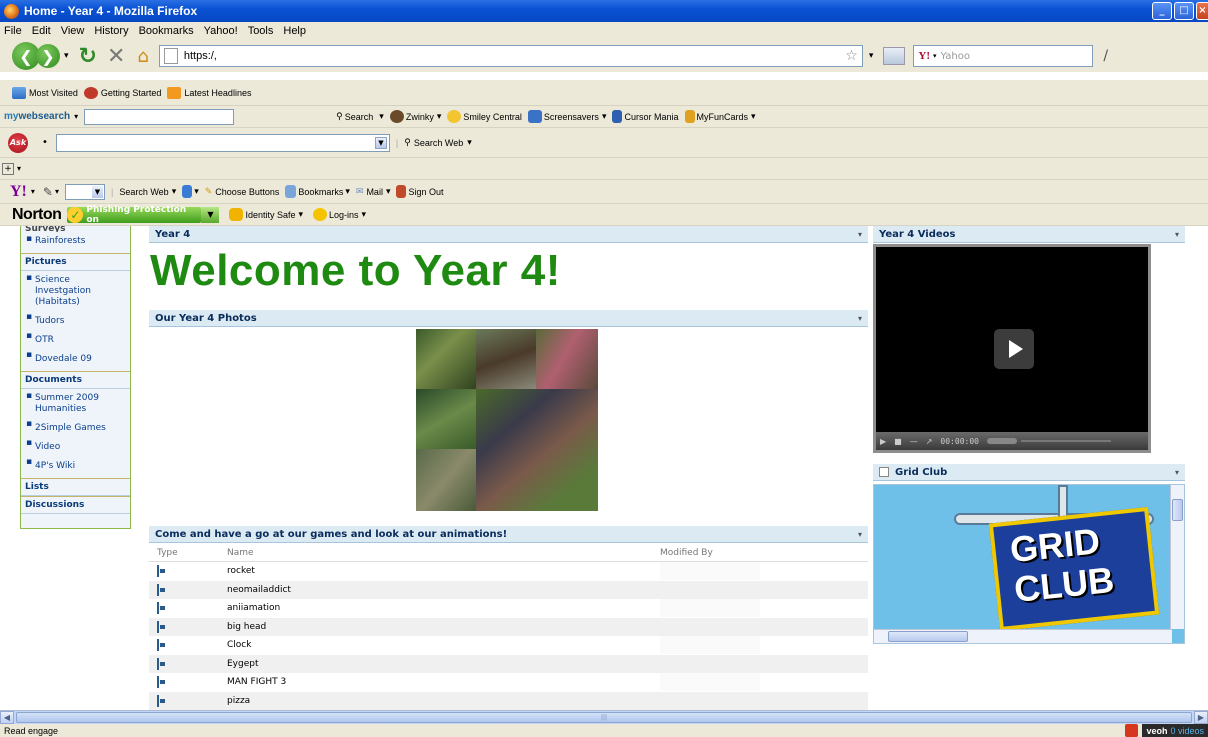  What do you see at coordinates (75, 487) in the screenshot?
I see `nav-heading-lists: Lists` at bounding box center [75, 487].